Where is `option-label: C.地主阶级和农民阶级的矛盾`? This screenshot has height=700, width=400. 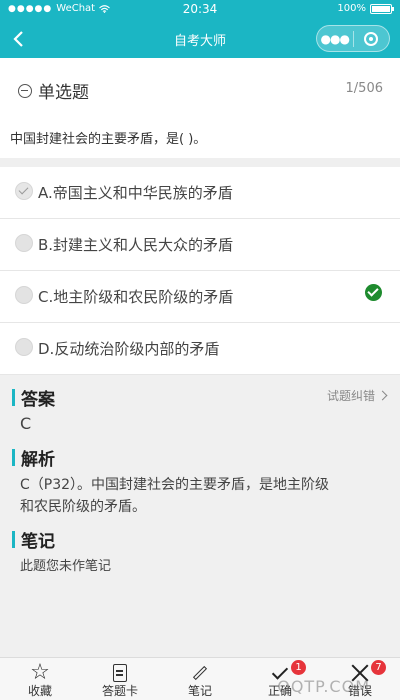
option-label: C.地主阶级和农民阶级的矛盾 is located at coordinates (136, 297).